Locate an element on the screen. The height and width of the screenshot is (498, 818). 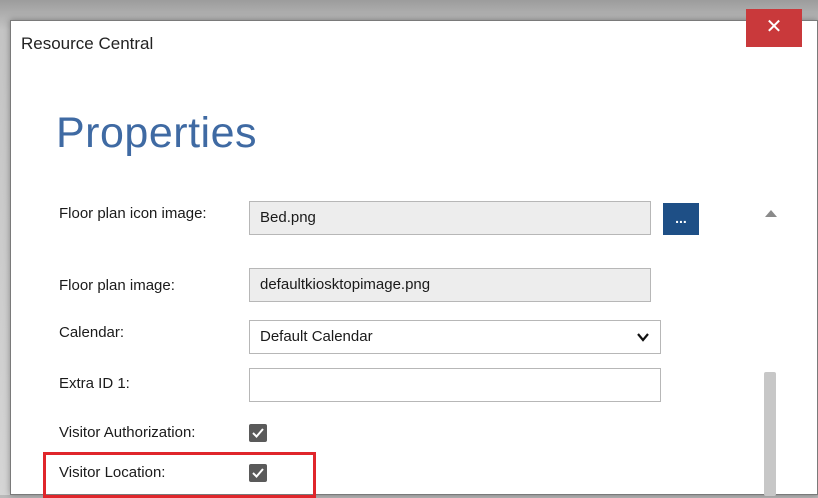
close-button: ✕ is located at coordinates (774, 28).